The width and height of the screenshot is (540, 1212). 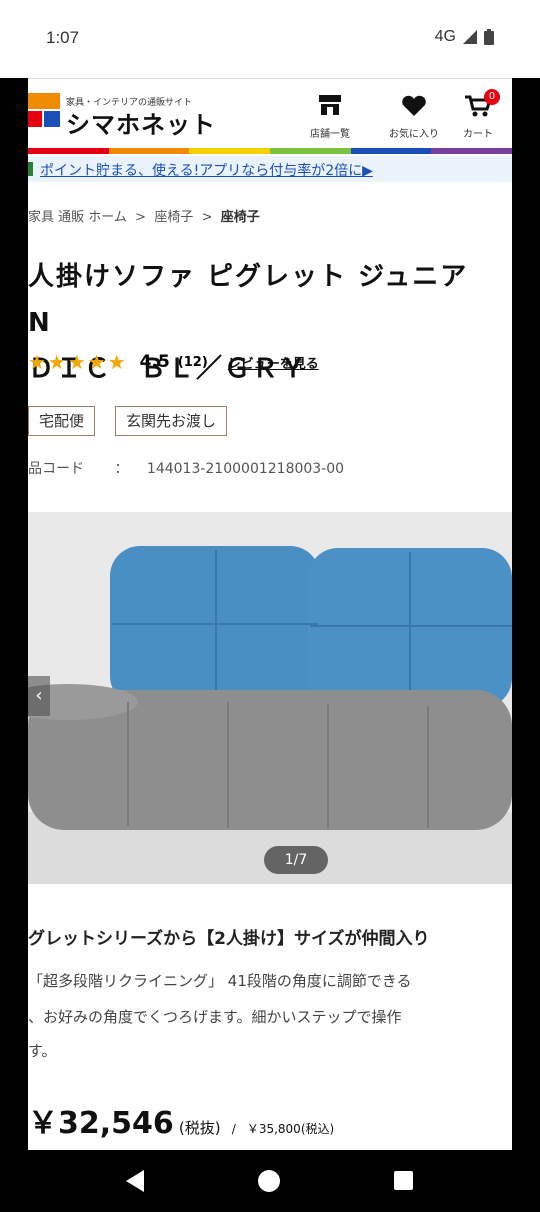 I want to click on favorites-label: お気に入り, so click(x=414, y=134).